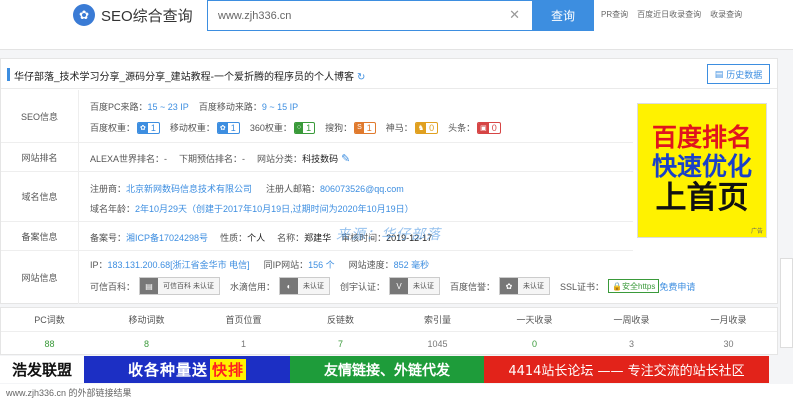  What do you see at coordinates (363, 16) in the screenshot?
I see `search-input` at bounding box center [363, 16].